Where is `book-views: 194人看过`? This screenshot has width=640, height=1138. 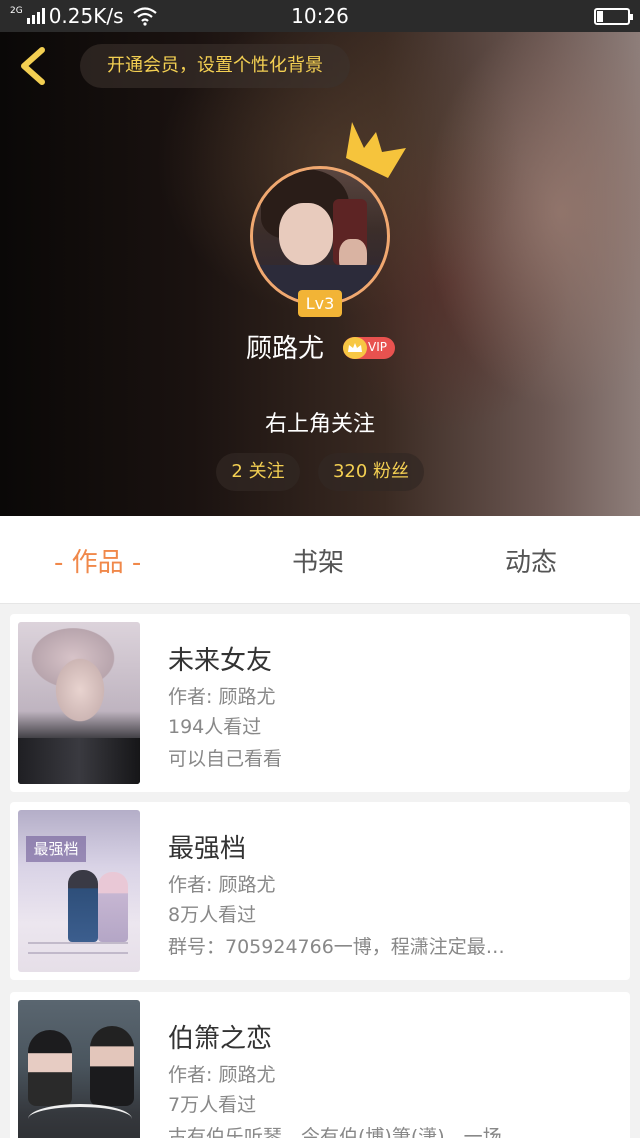
book-views: 194人看过 is located at coordinates (215, 727).